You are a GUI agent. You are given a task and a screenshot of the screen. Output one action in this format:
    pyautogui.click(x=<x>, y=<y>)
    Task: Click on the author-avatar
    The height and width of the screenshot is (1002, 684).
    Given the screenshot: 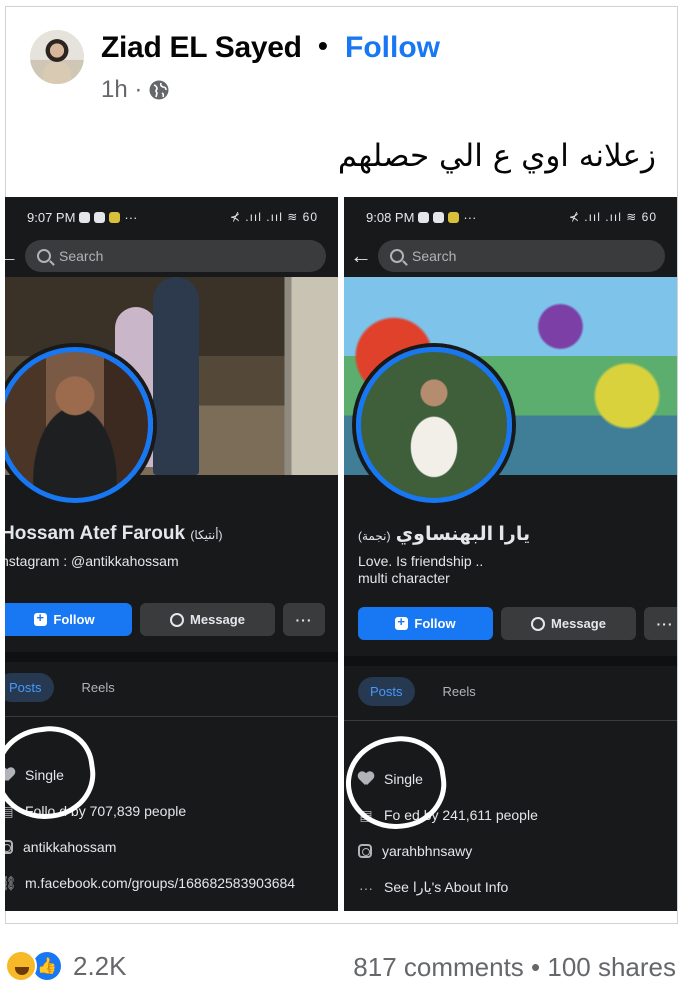 What is the action you would take?
    pyautogui.click(x=57, y=57)
    